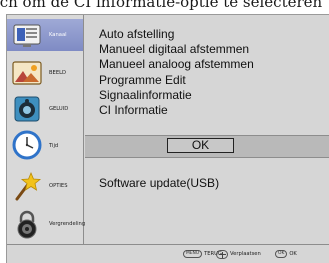 The image size is (329, 263). Describe the element at coordinates (168, 253) in the screenshot. I see `footer-hints: MENU TERUG Verplaatsen OK OK` at that location.